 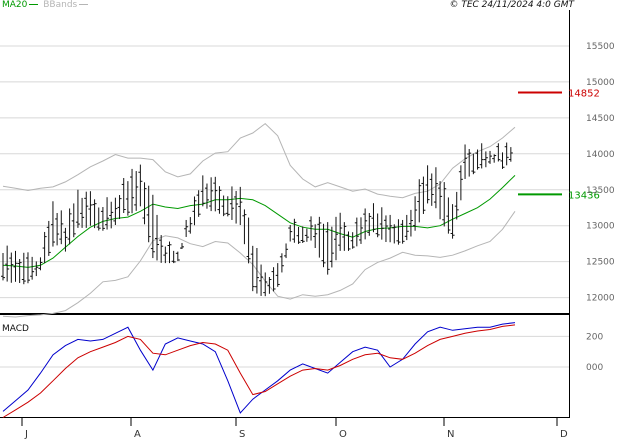 I want to click on reference-levels: 1485213436, so click(x=559, y=145).